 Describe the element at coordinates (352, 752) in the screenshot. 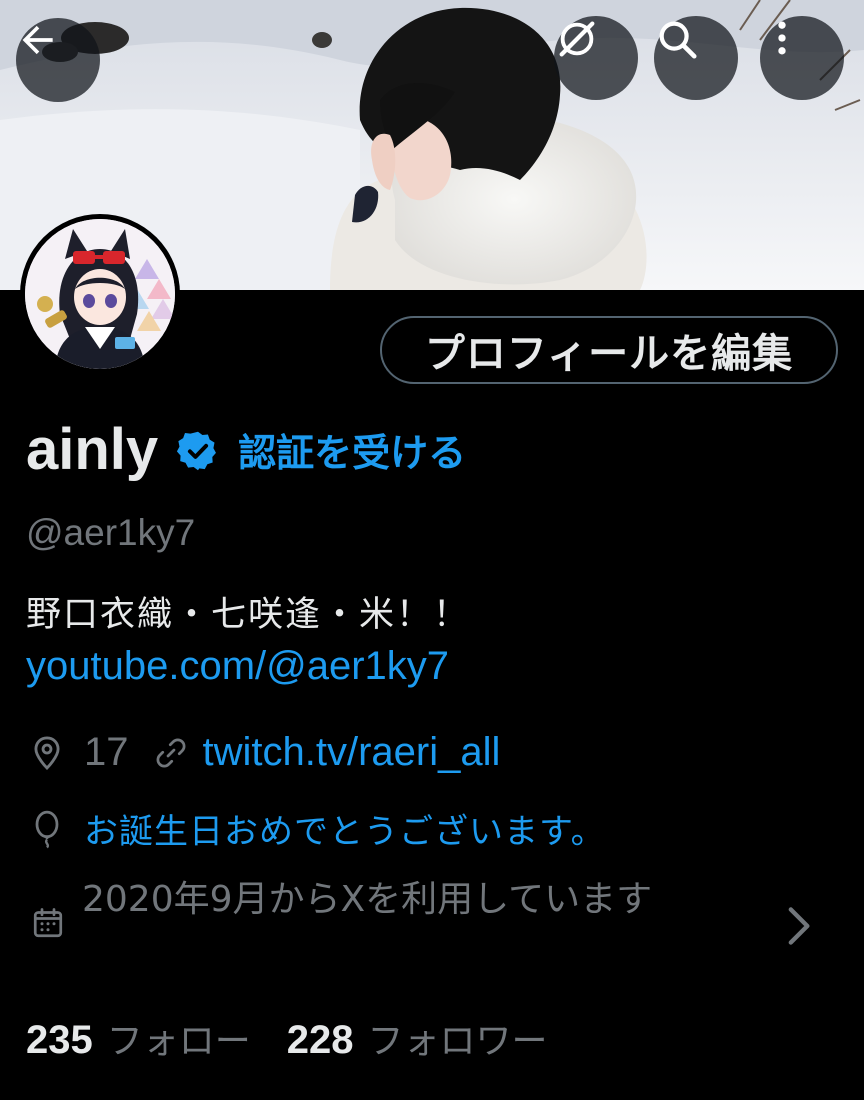

I see `website-link: twitch.tv/raeri_all` at that location.